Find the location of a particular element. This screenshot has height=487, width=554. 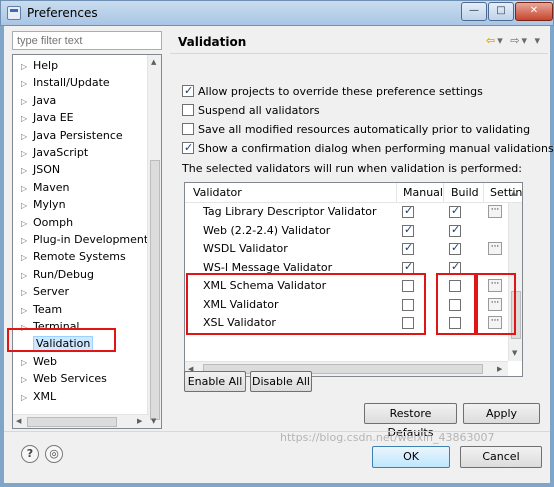

tree-item: ▷ Java is located at coordinates (38, 100).